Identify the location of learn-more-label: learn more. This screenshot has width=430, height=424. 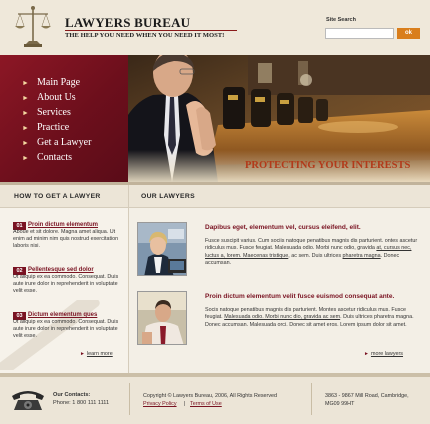
(99, 354).